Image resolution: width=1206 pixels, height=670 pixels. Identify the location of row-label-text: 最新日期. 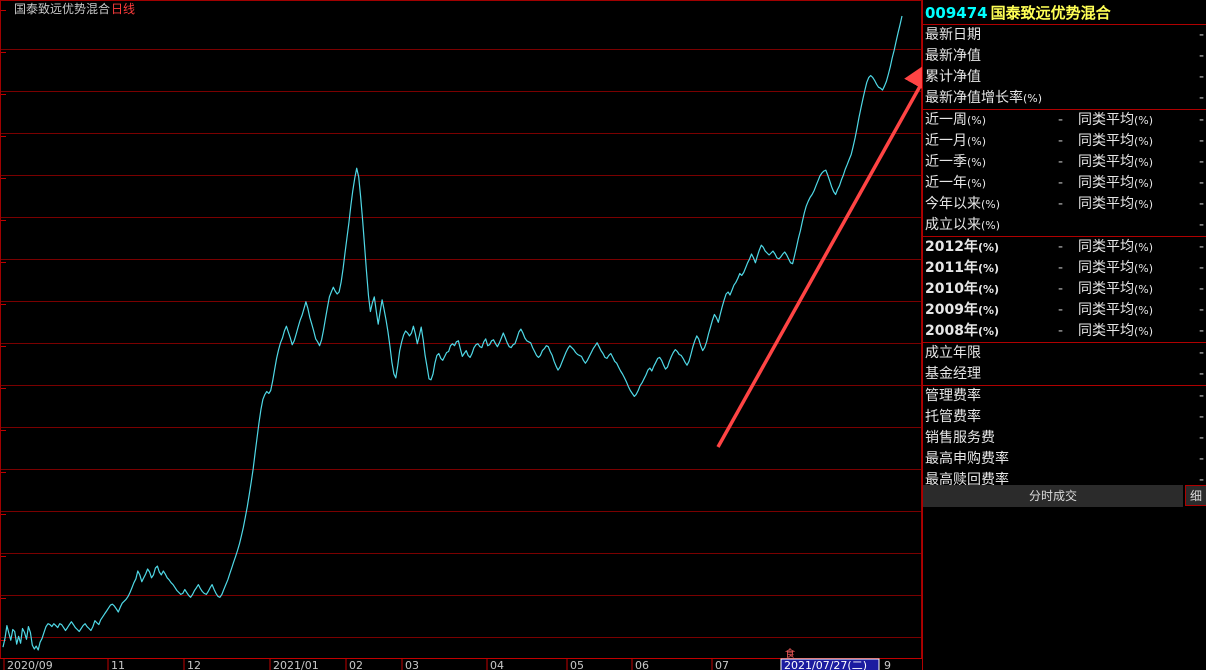
(953, 35).